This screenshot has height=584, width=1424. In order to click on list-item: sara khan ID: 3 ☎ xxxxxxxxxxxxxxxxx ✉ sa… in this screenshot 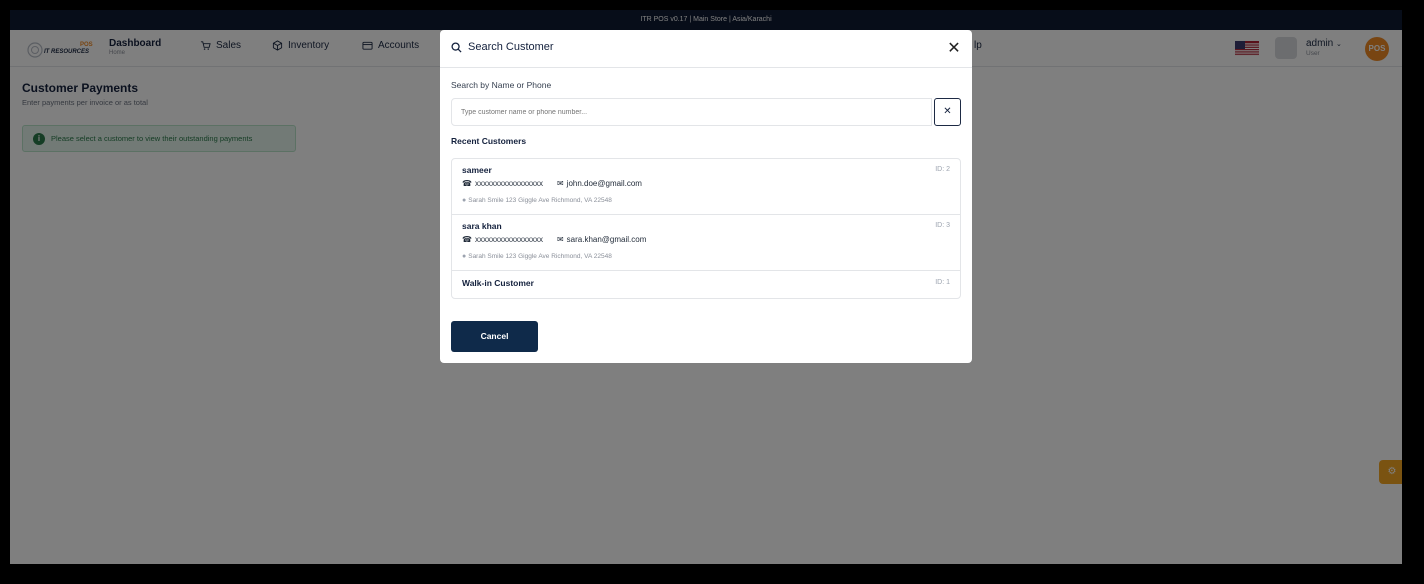, I will do `click(706, 243)`.